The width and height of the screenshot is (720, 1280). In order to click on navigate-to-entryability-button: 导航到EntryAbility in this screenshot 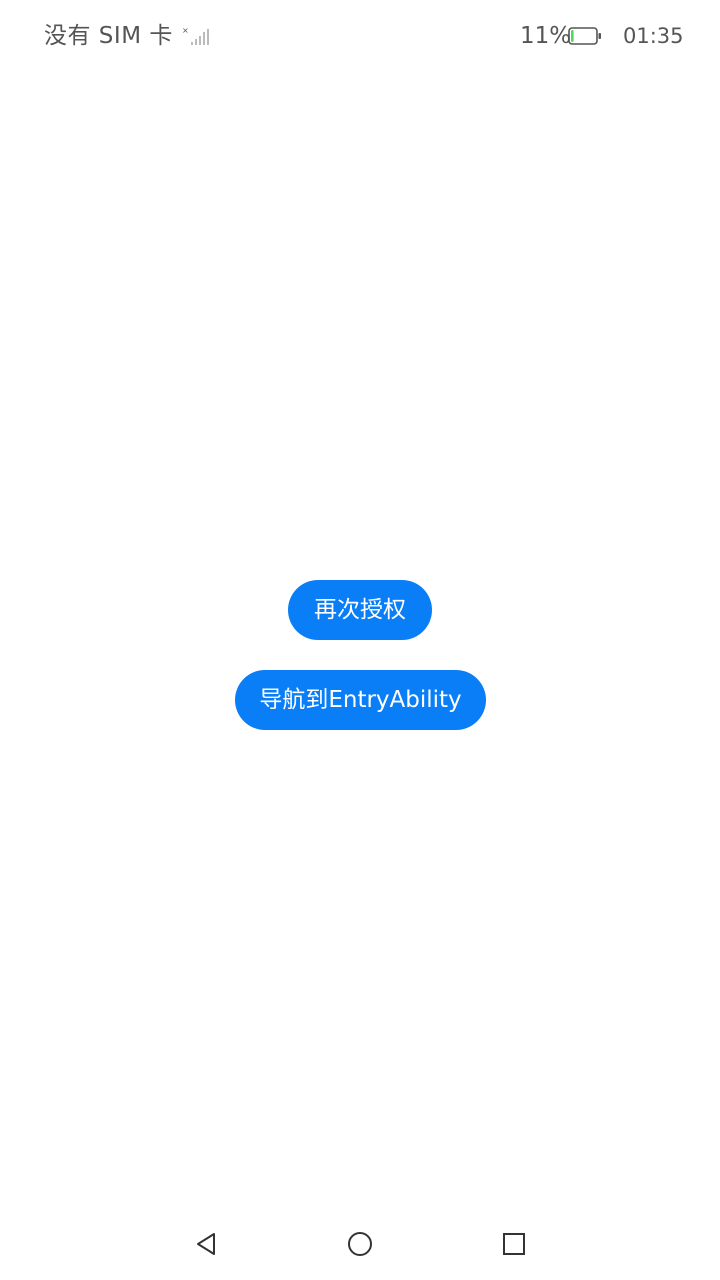, I will do `click(360, 700)`.